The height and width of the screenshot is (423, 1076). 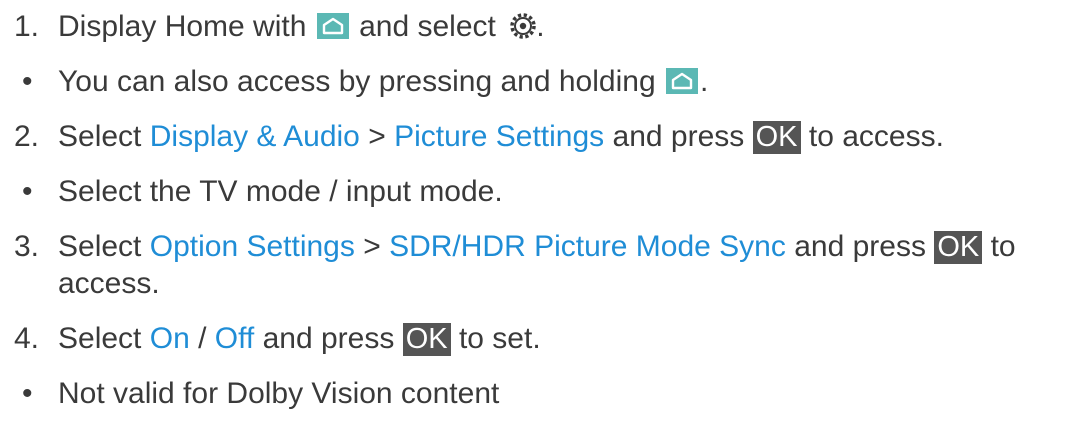 I want to click on step-4: 4. Select On / Off and press OK to set., so click(x=270, y=339).